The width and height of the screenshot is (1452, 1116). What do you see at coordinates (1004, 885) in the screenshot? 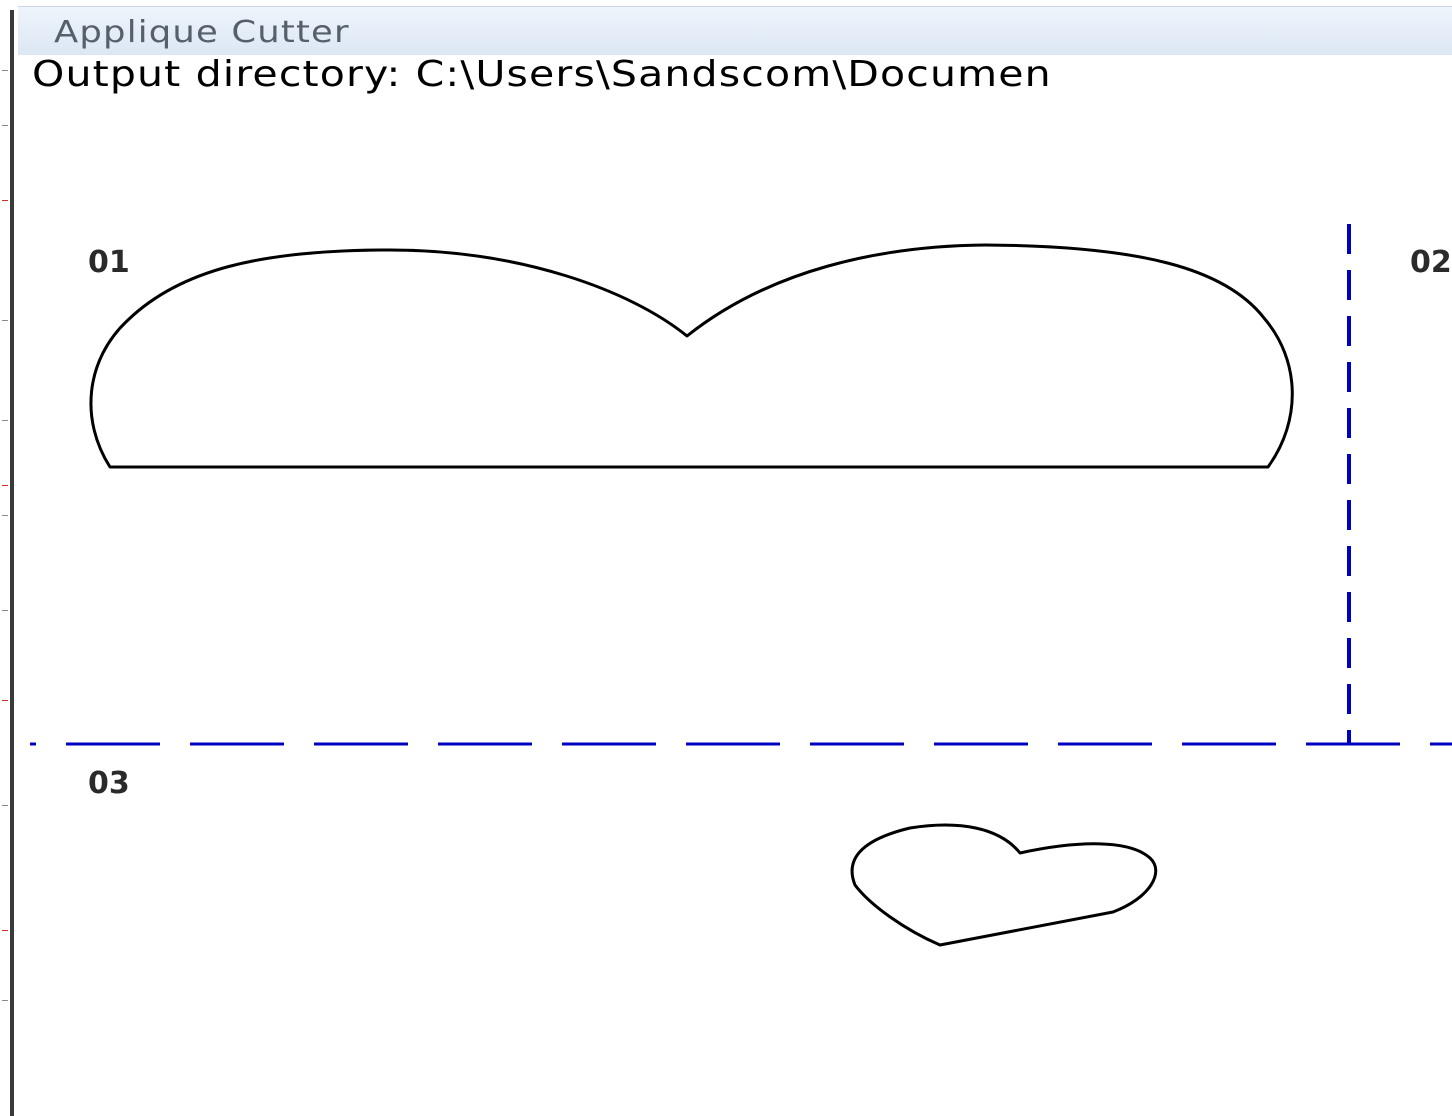
I see `piece-03-heart-outline` at bounding box center [1004, 885].